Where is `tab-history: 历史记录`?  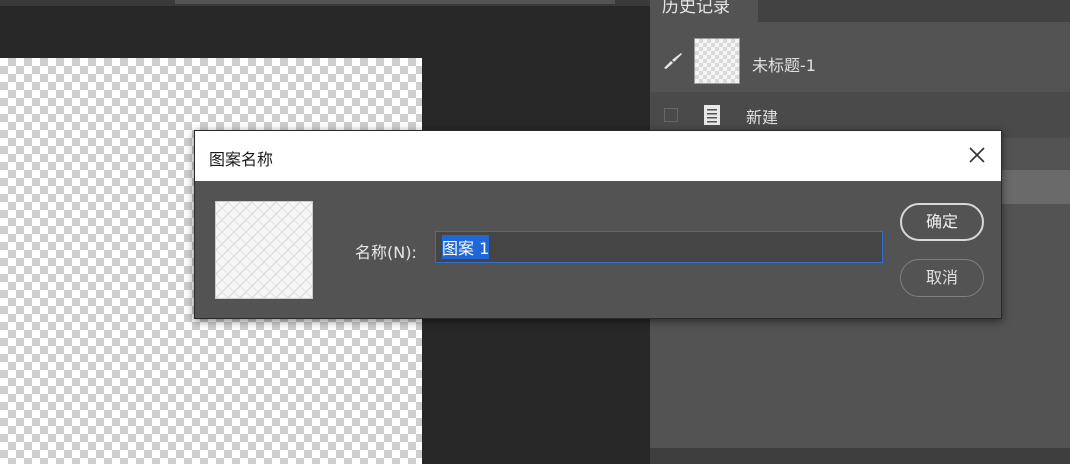 tab-history: 历史记录 is located at coordinates (704, 11).